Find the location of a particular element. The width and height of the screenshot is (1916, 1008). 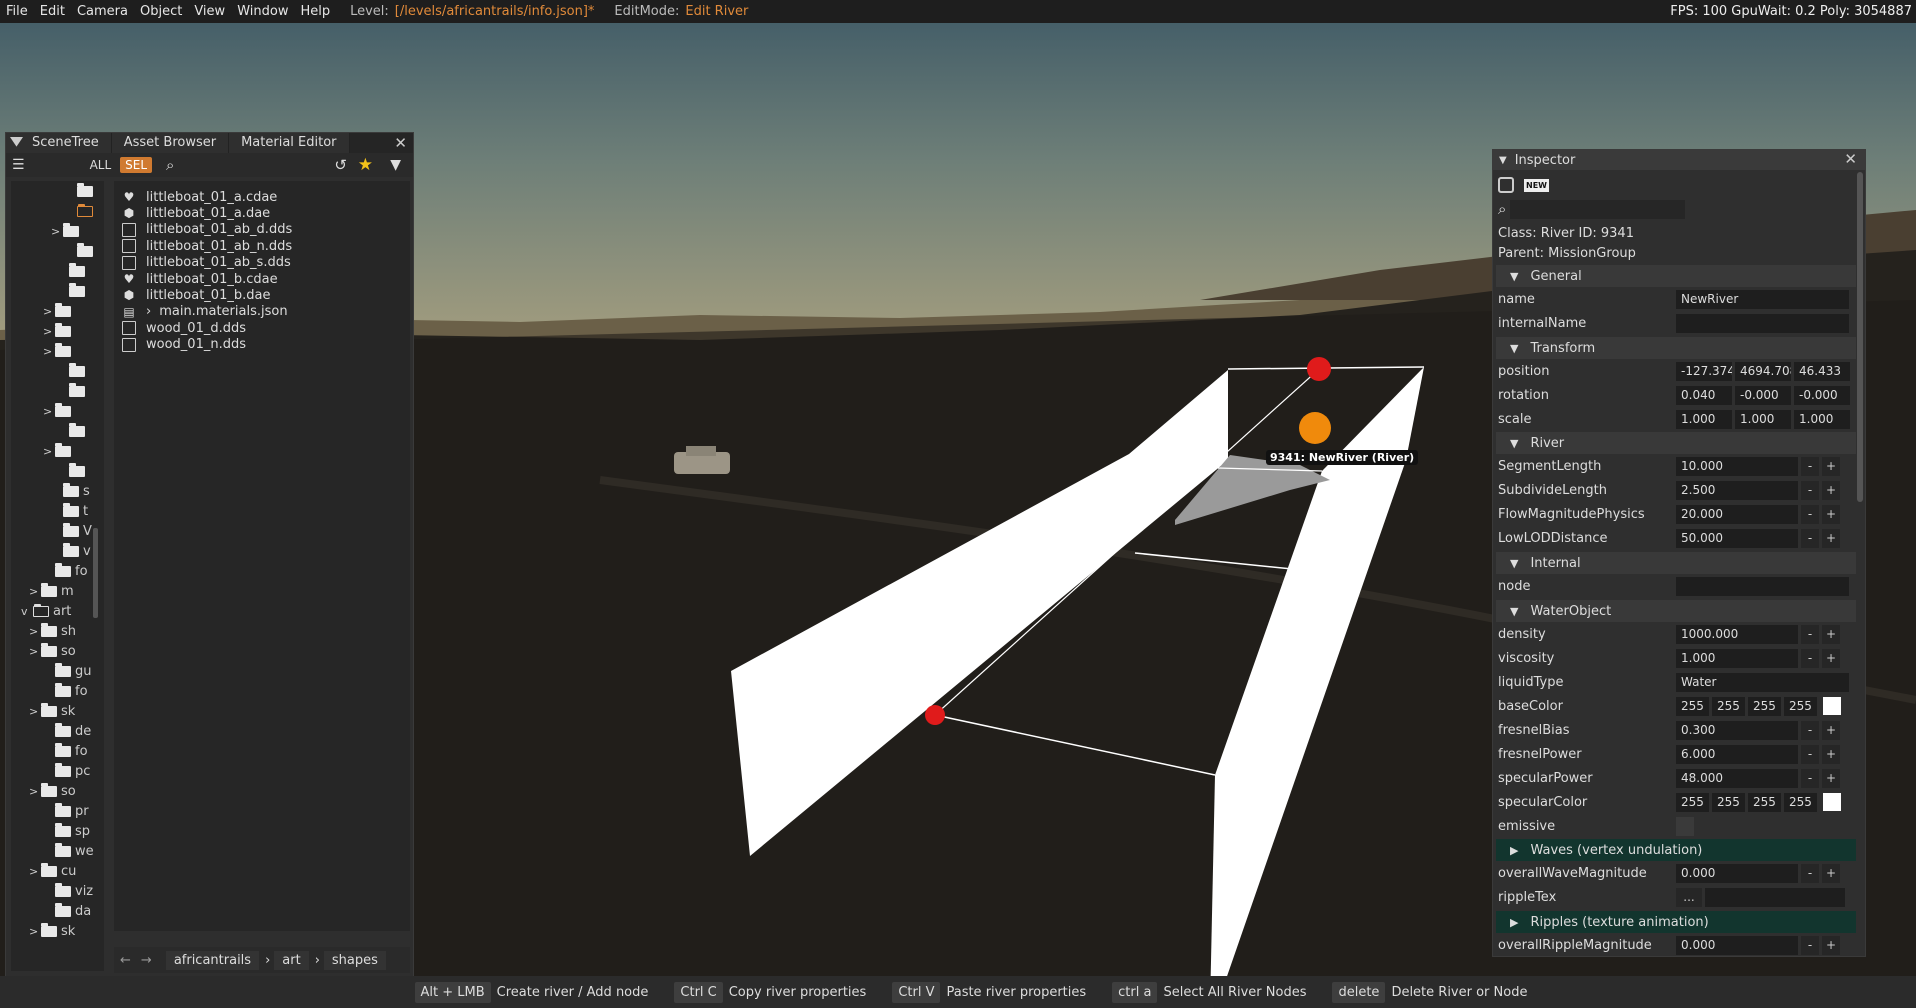

basecolor-r: 255 is located at coordinates (1692, 706).